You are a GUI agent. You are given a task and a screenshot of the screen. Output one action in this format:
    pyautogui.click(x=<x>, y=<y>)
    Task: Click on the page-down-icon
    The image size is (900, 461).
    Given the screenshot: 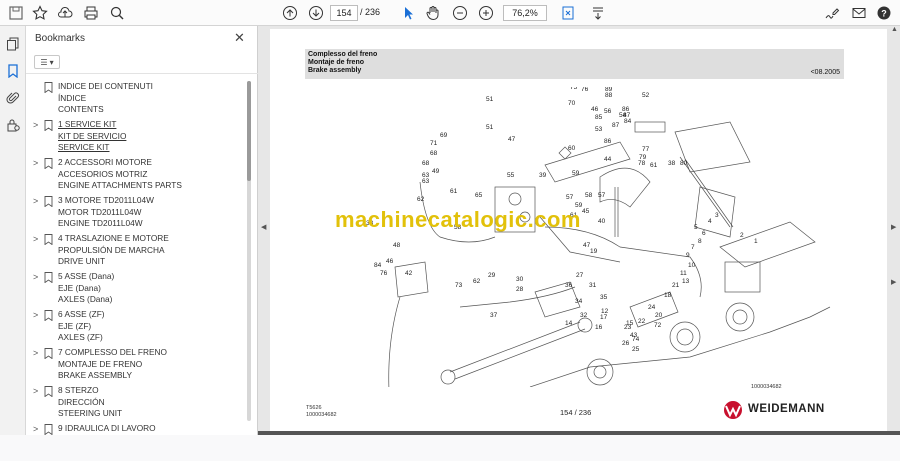 What is the action you would take?
    pyautogui.click(x=316, y=13)
    